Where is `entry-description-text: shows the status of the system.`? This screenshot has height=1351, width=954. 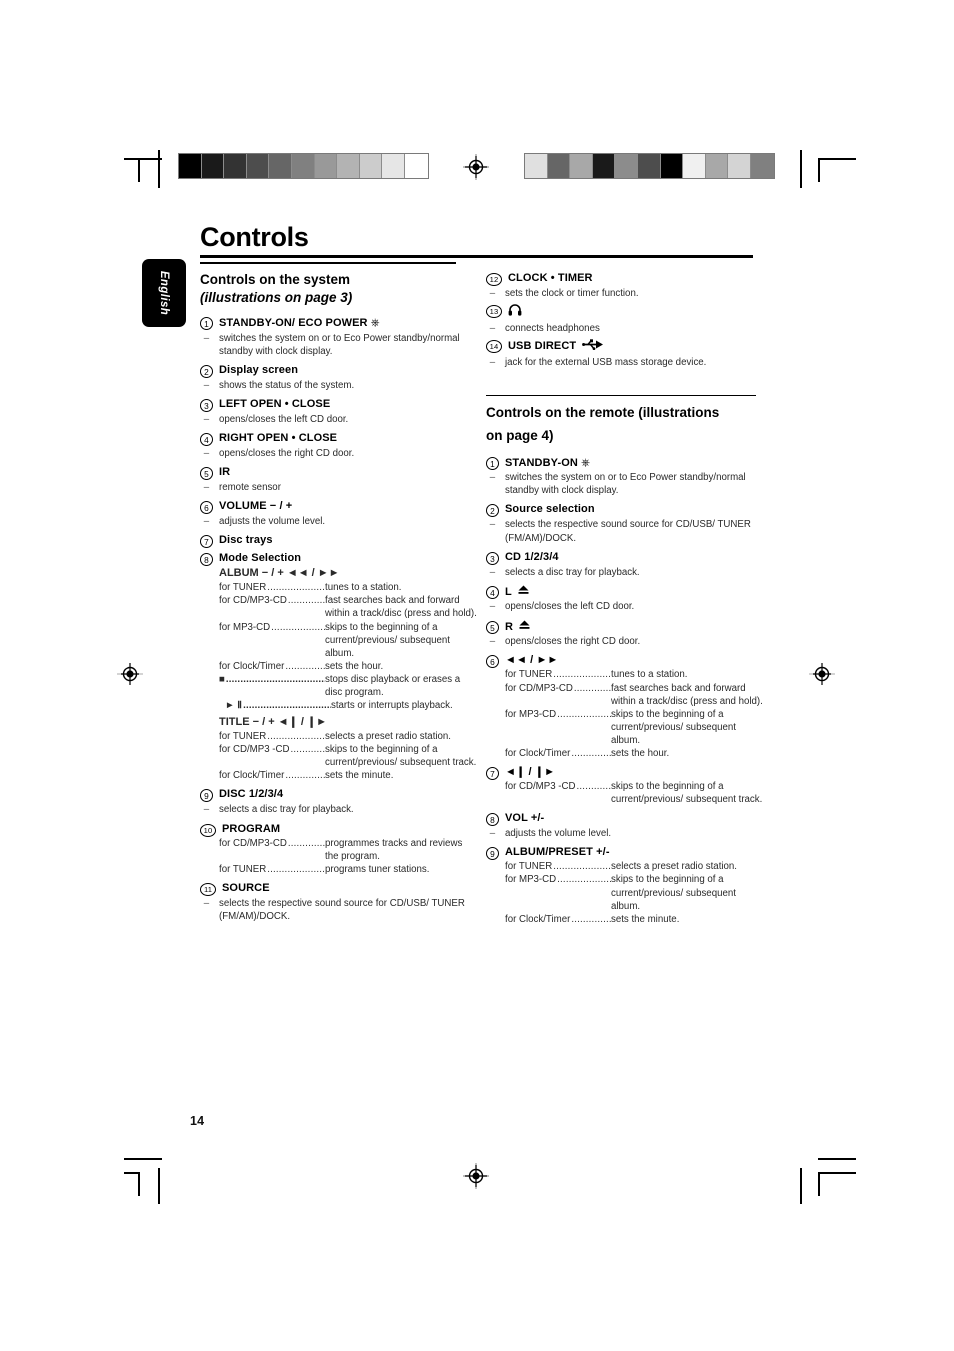
entry-description-text: shows the status of the system. is located at coordinates (287, 385).